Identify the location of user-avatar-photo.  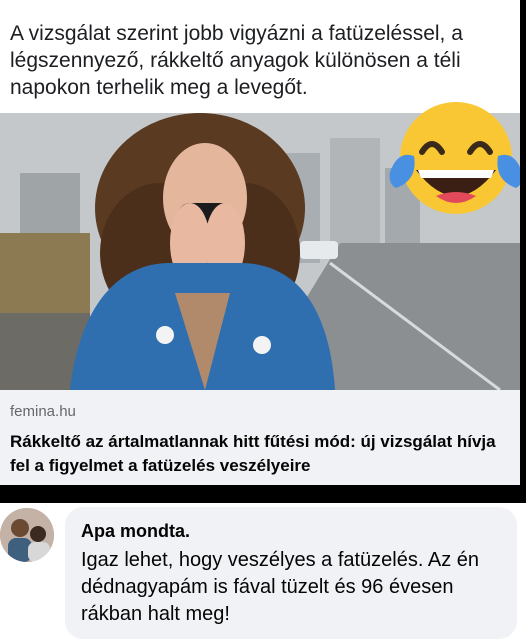
(27, 535).